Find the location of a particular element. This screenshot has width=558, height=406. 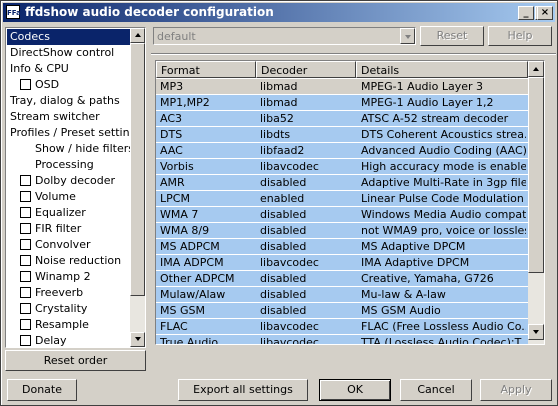

sidebar-item-crystality: Crystality is located at coordinates (53, 309).